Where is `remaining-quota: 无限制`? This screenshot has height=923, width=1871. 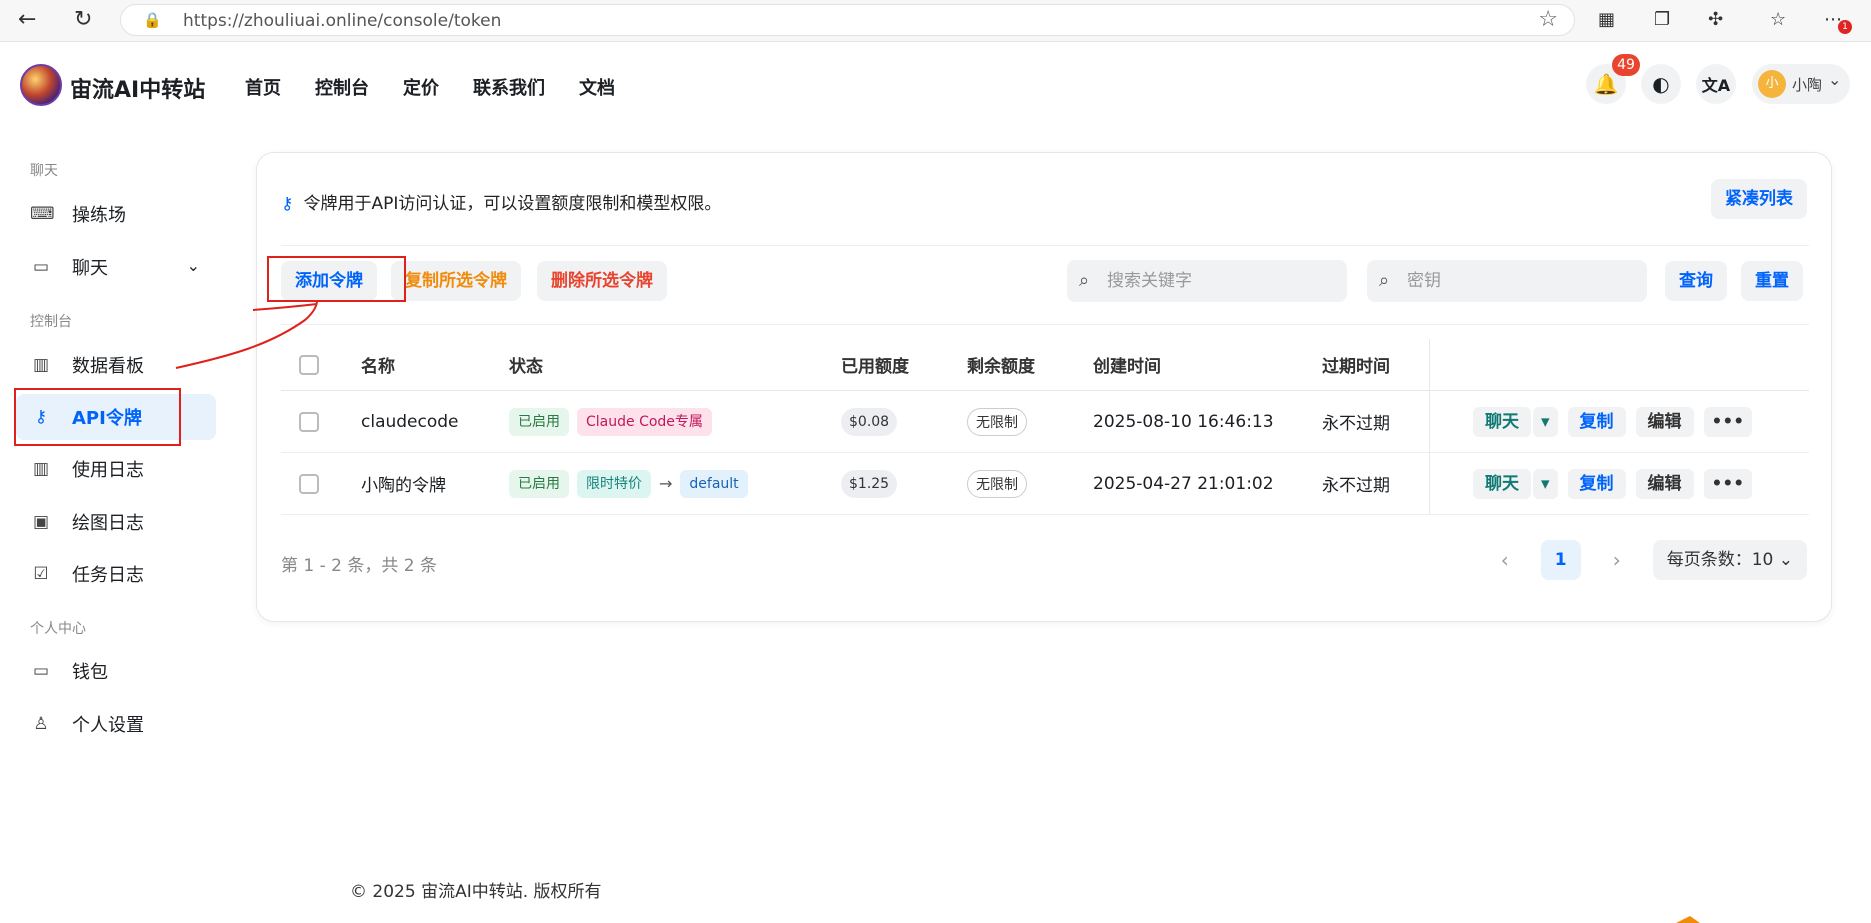 remaining-quota: 无限制 is located at coordinates (997, 483).